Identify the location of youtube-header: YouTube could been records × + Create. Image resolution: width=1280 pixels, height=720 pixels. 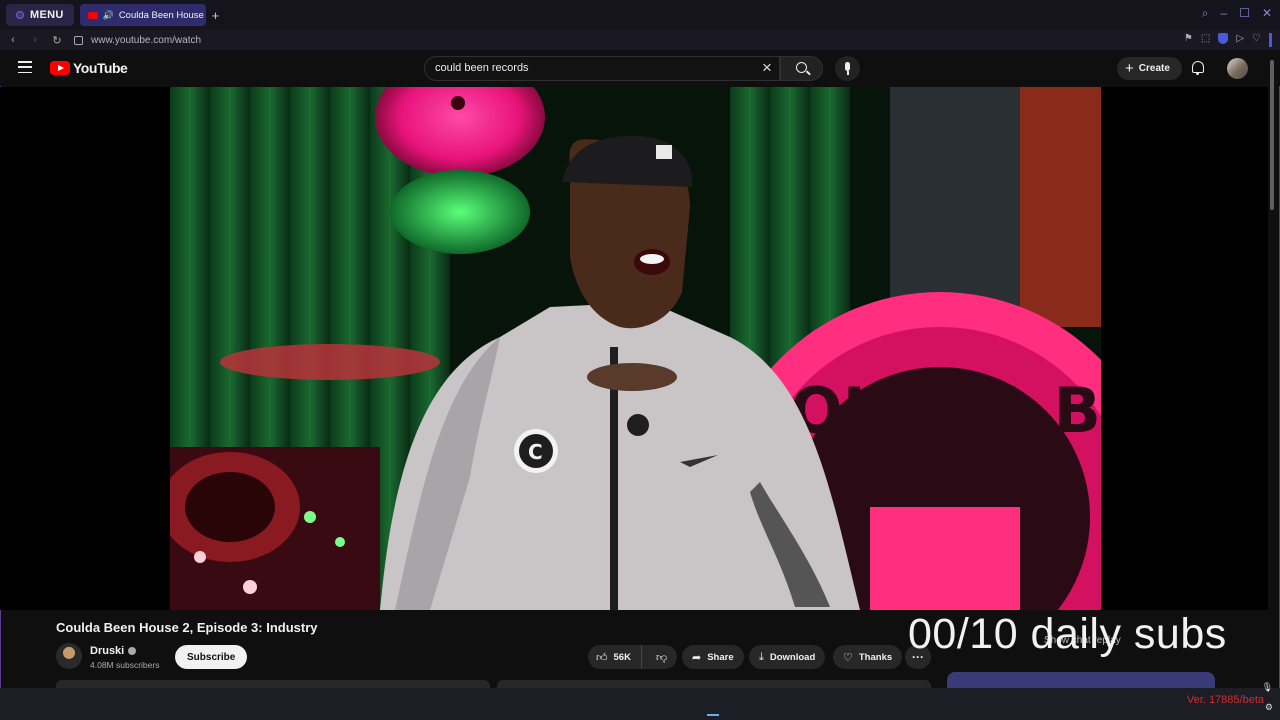
(640, 68).